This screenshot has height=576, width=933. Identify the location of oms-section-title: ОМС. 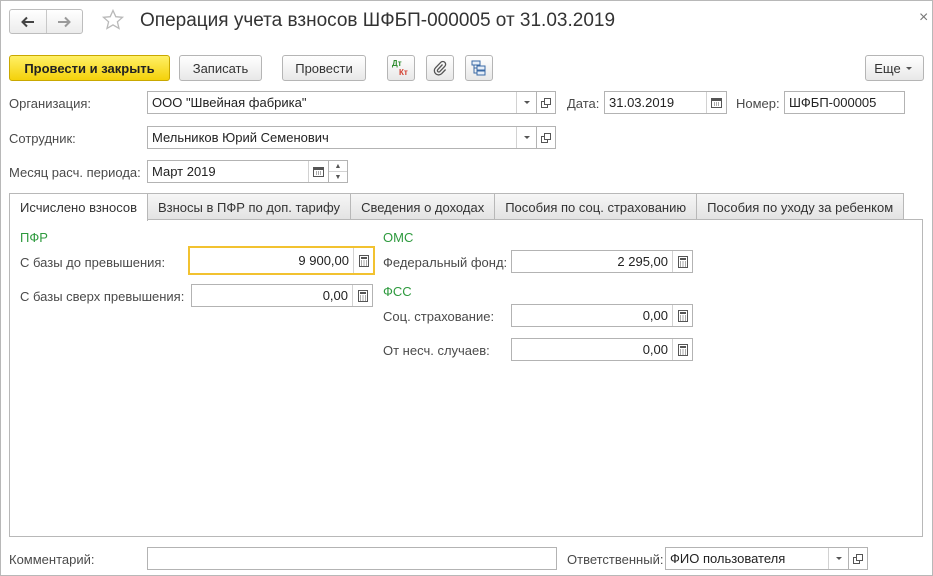
(398, 237).